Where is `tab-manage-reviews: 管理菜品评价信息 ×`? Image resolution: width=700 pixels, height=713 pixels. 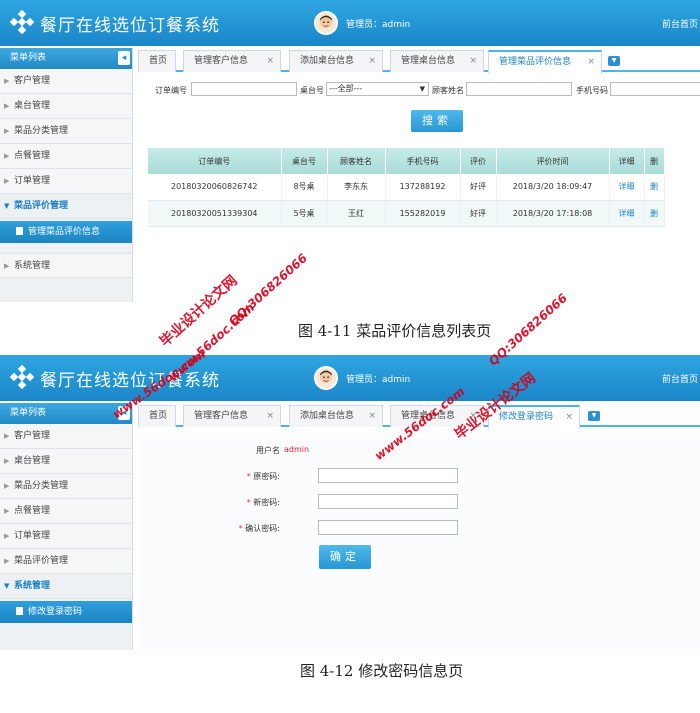
tab-manage-reviews: 管理菜品评价信息 × is located at coordinates (545, 62).